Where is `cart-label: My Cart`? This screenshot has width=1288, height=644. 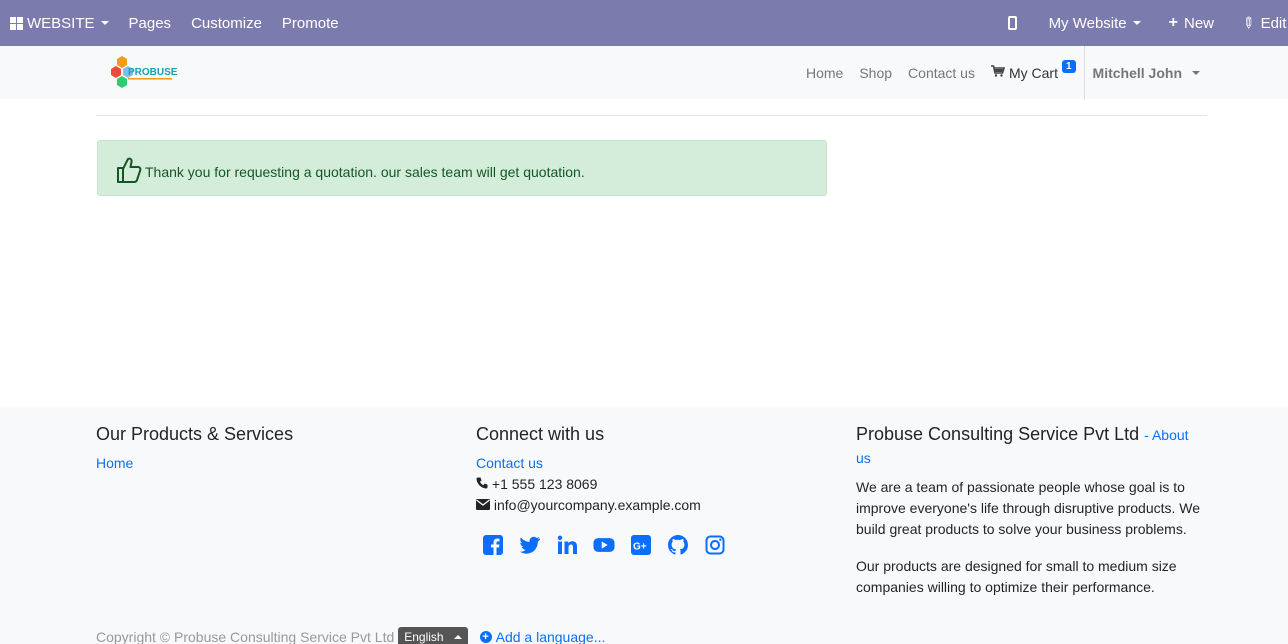 cart-label: My Cart is located at coordinates (1033, 72).